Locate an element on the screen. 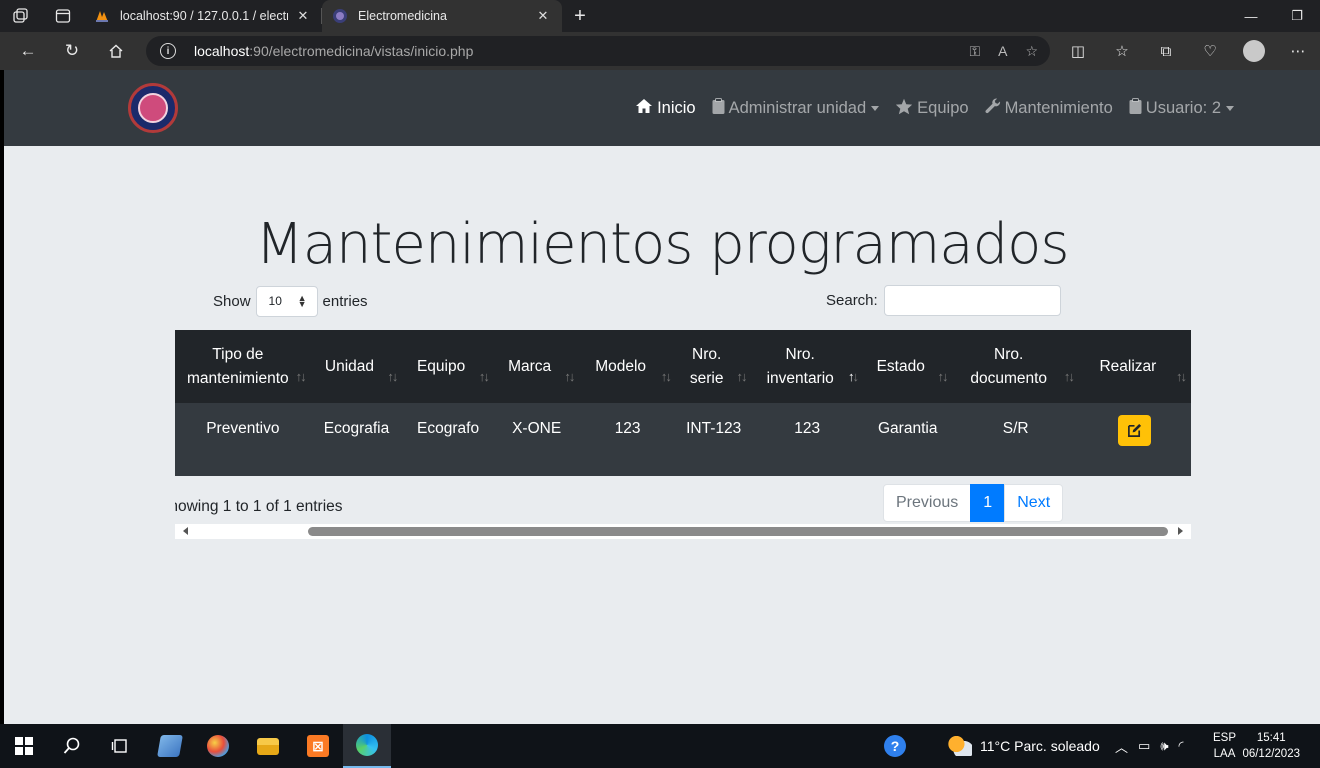 The width and height of the screenshot is (1320, 768). site-info-icon: i is located at coordinates (168, 51).